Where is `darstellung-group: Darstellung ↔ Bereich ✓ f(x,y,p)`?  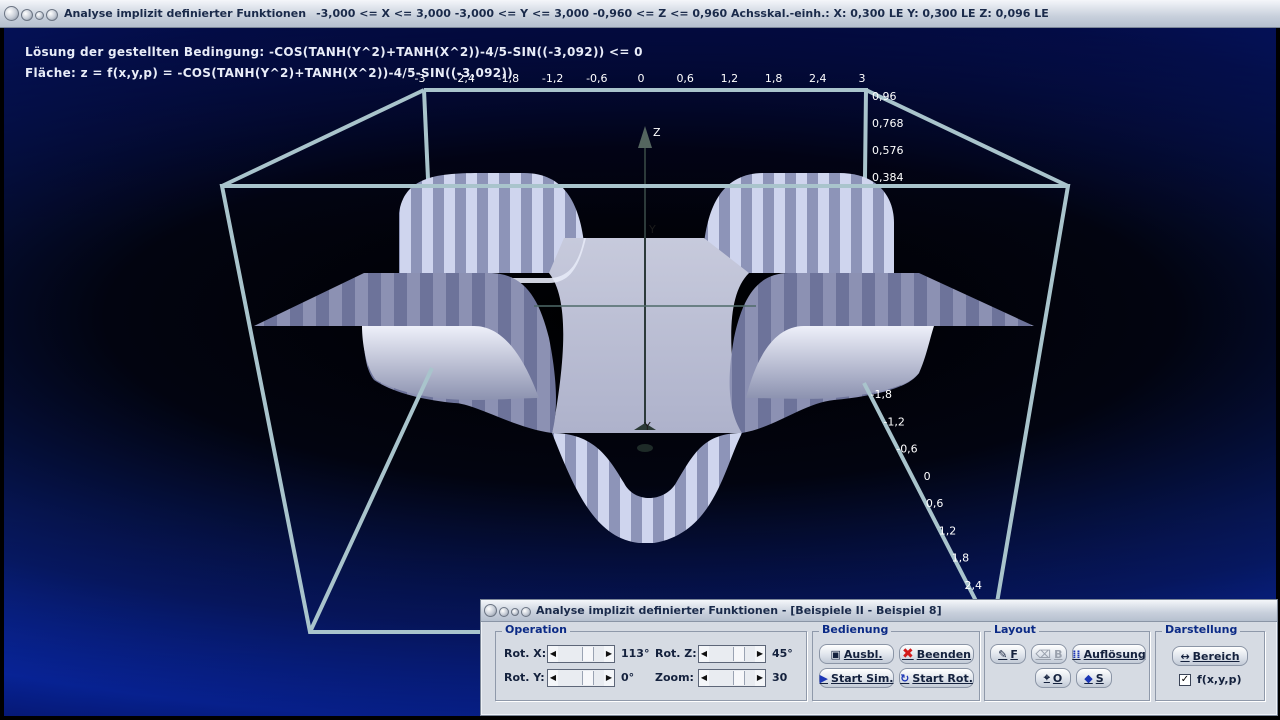 darstellung-group: Darstellung ↔ Bereich ✓ f(x,y,p) is located at coordinates (1210, 662).